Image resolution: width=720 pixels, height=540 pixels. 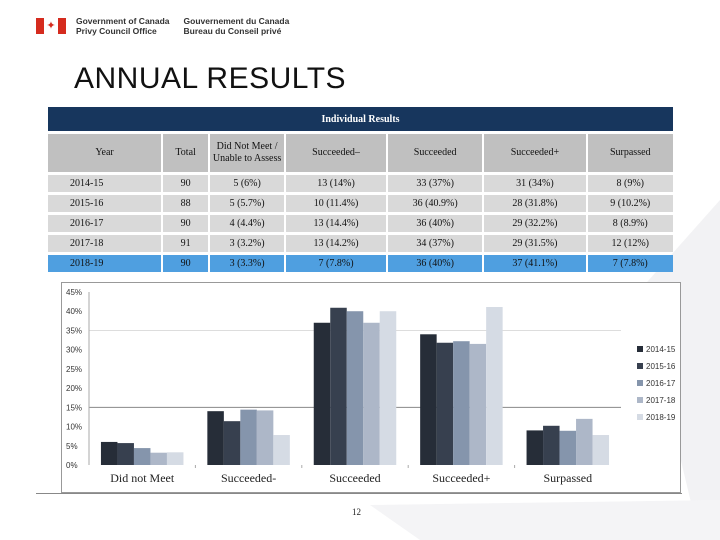 What do you see at coordinates (535, 183) in the screenshot?
I see `table-cell: 31 (34%)` at bounding box center [535, 183].